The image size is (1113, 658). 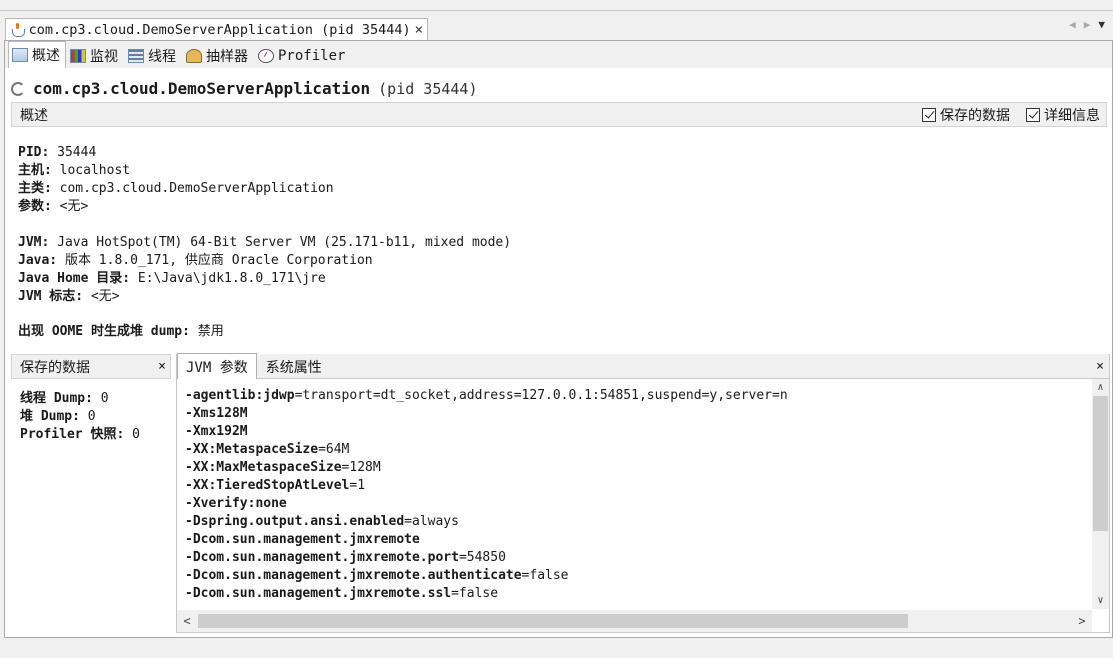 I want to click on heap-dump-label: 堆 Dump:, so click(x=50, y=416).